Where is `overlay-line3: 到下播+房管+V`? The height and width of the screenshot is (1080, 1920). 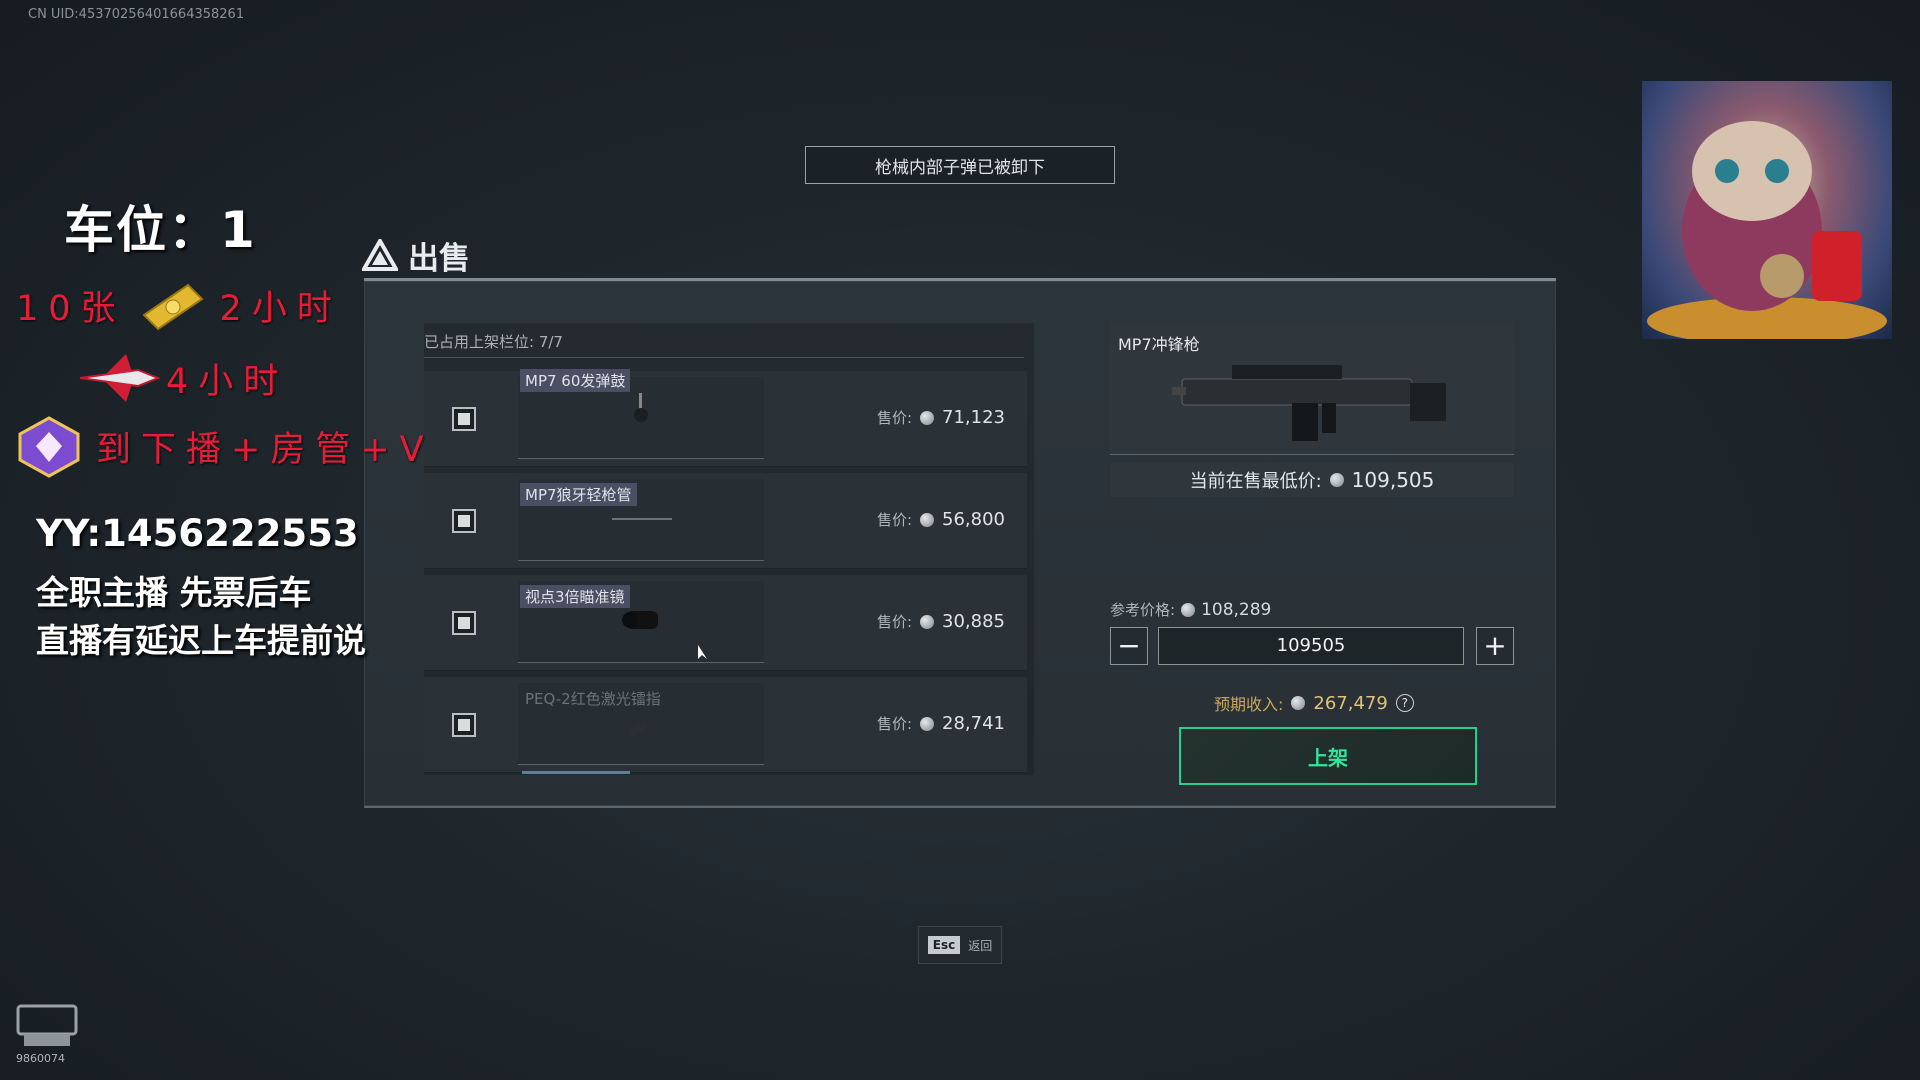
overlay-line3: 到下播+房管+V is located at coordinates (223, 446).